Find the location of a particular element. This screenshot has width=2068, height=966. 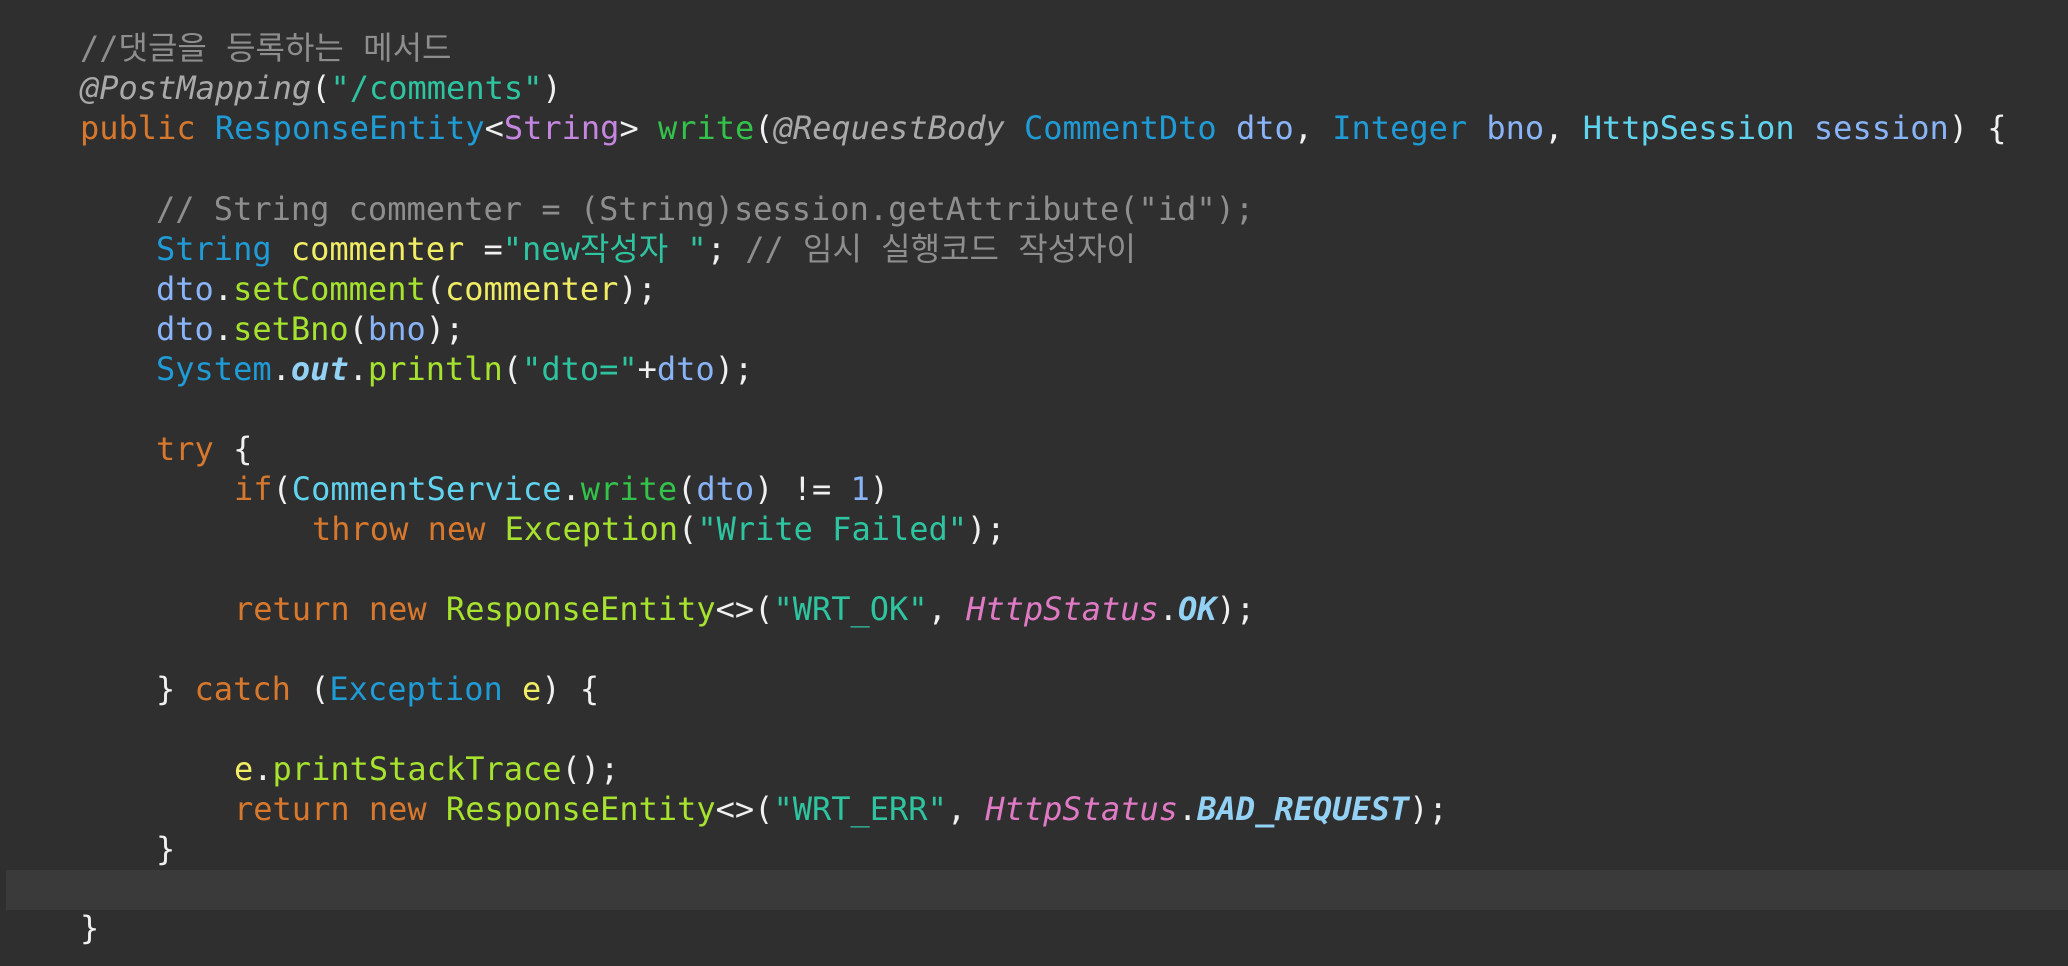

code-token-plain: > is located at coordinates (638, 128).